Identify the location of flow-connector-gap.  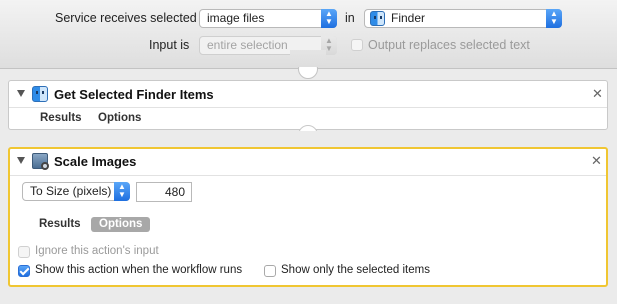
(308, 139).